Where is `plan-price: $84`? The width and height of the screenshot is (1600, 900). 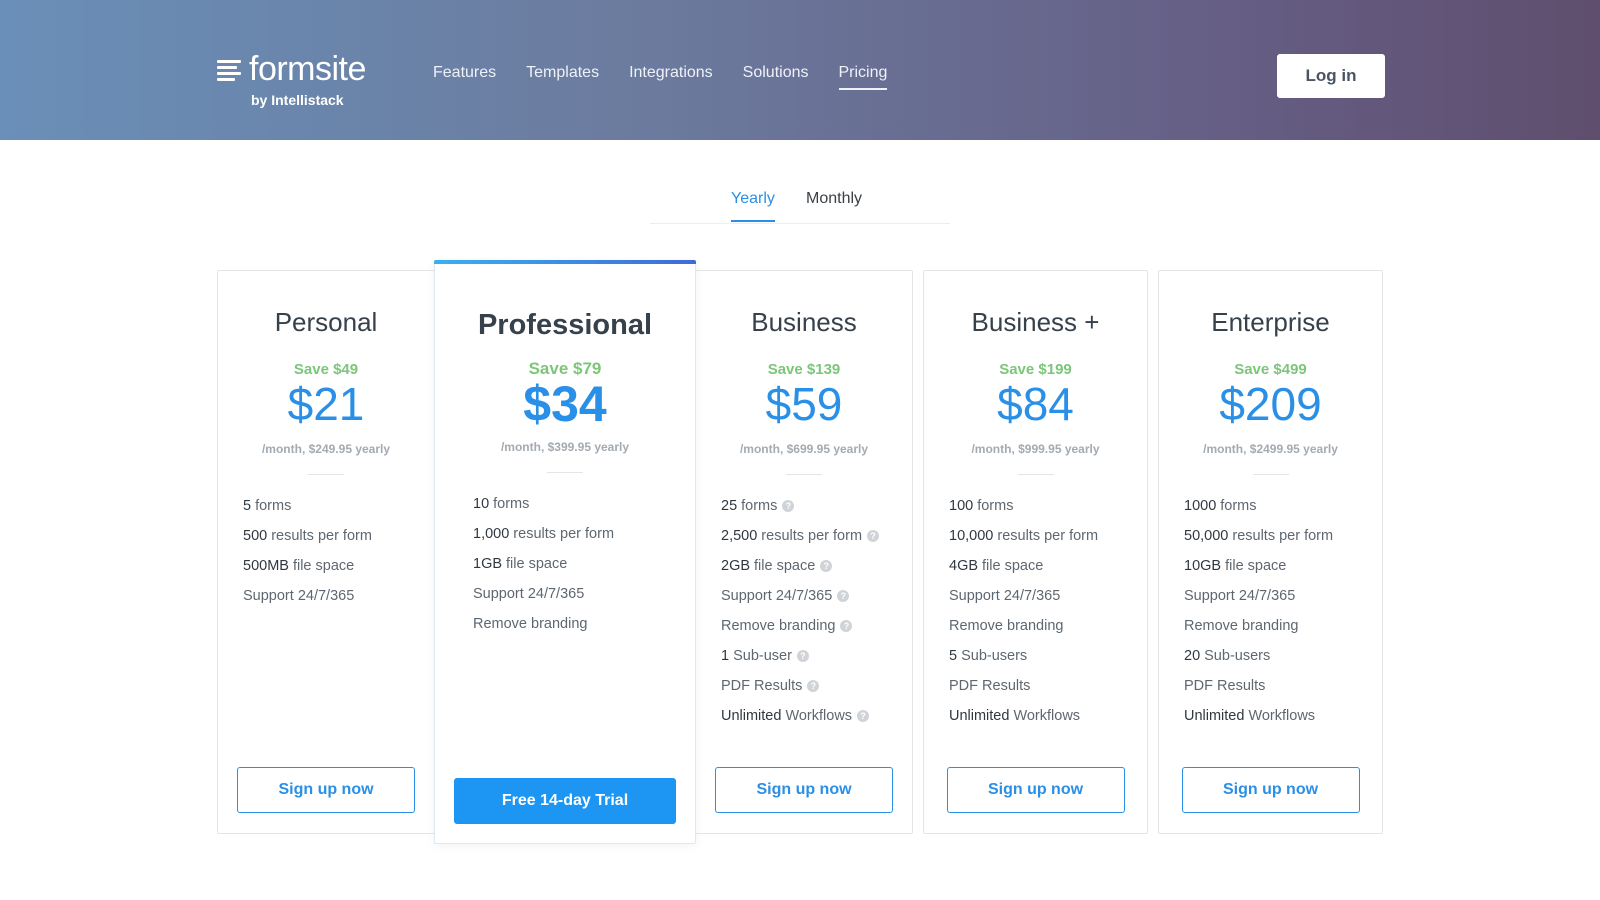
plan-price: $84 is located at coordinates (1035, 404).